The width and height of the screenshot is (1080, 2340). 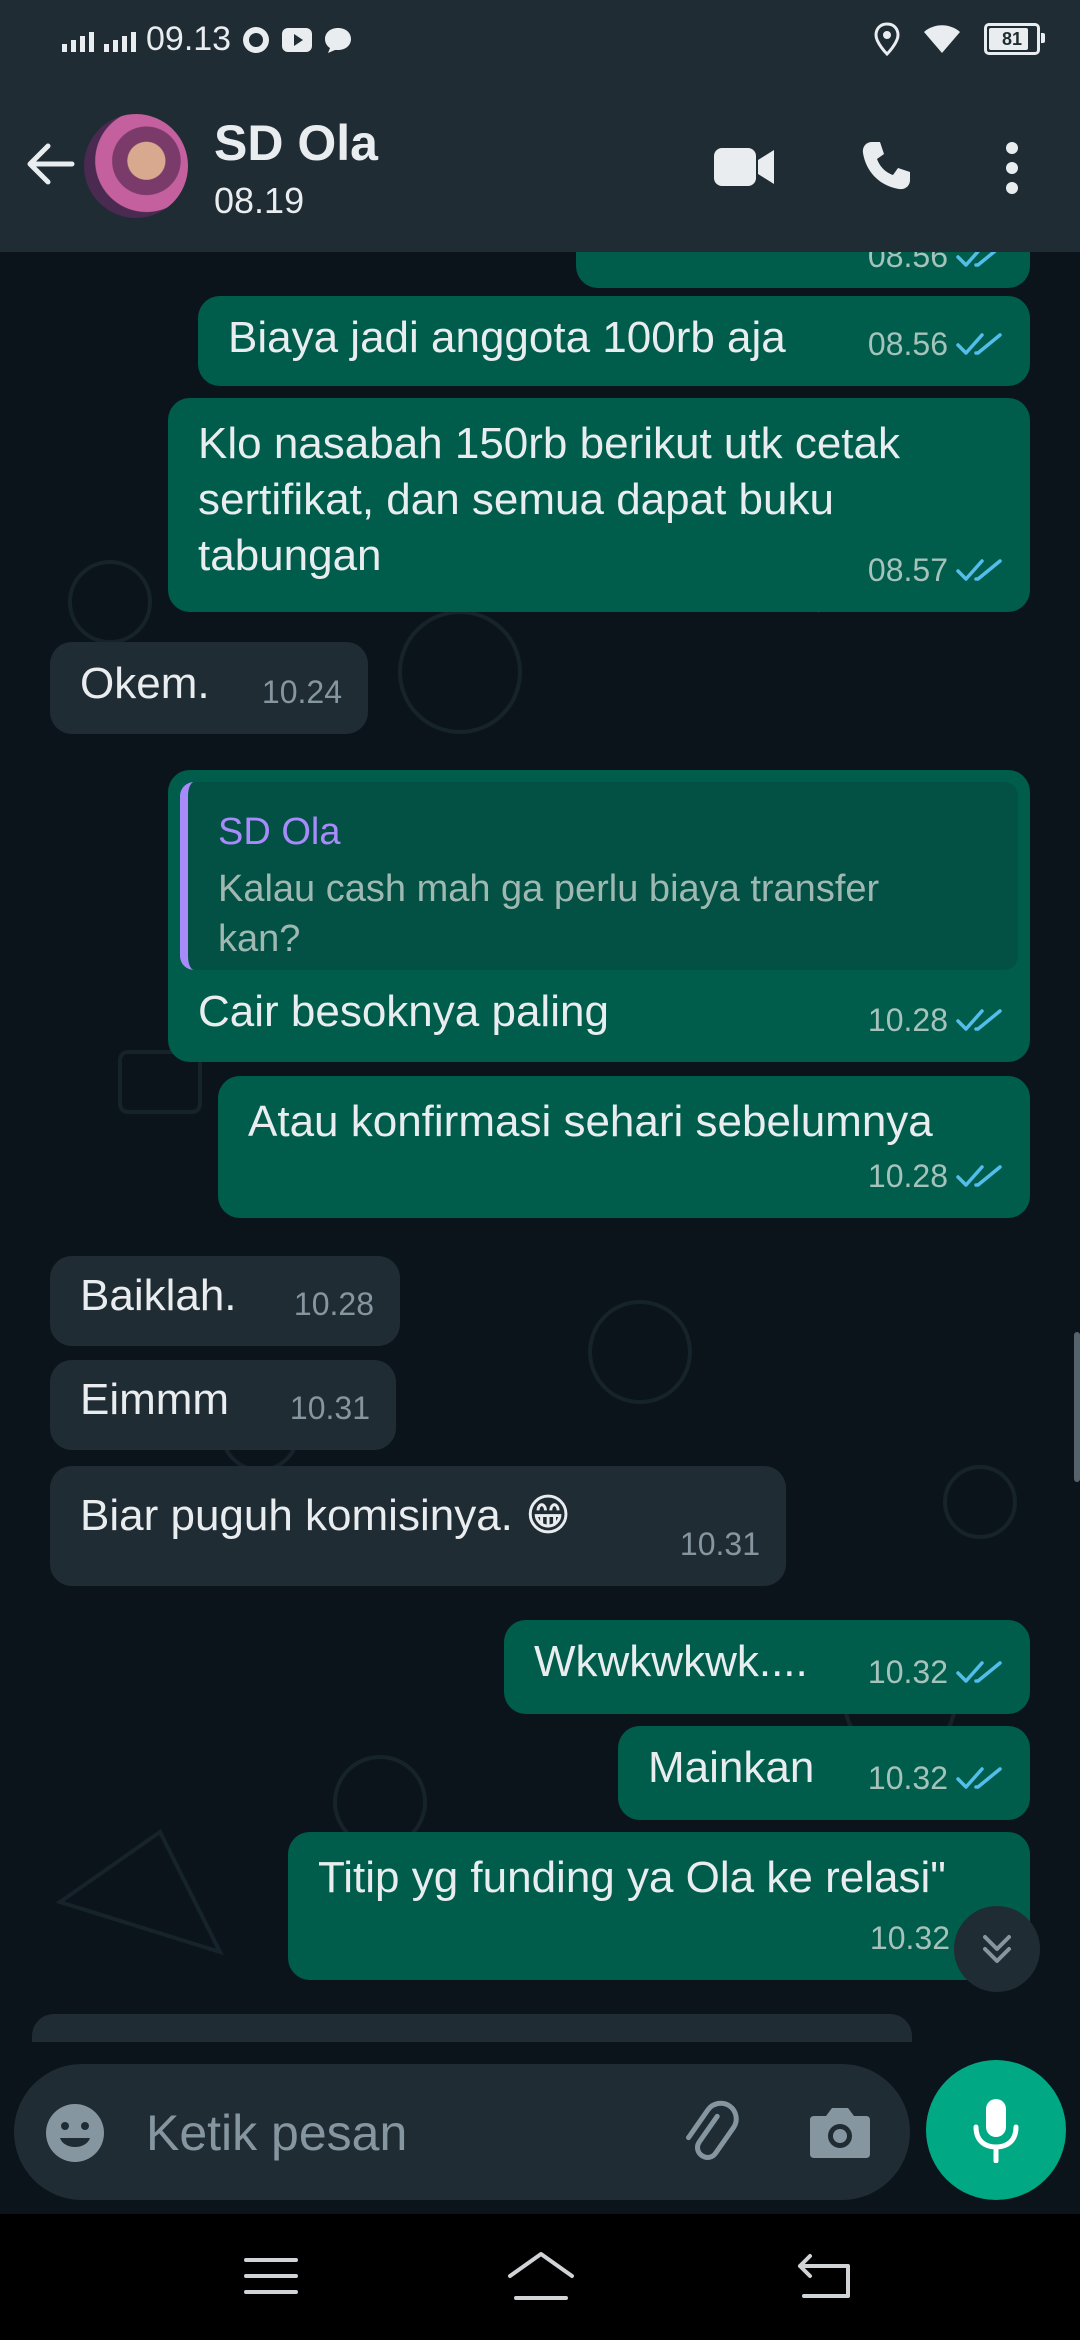 I want to click on contact-name: SD Ola, so click(x=296, y=143).